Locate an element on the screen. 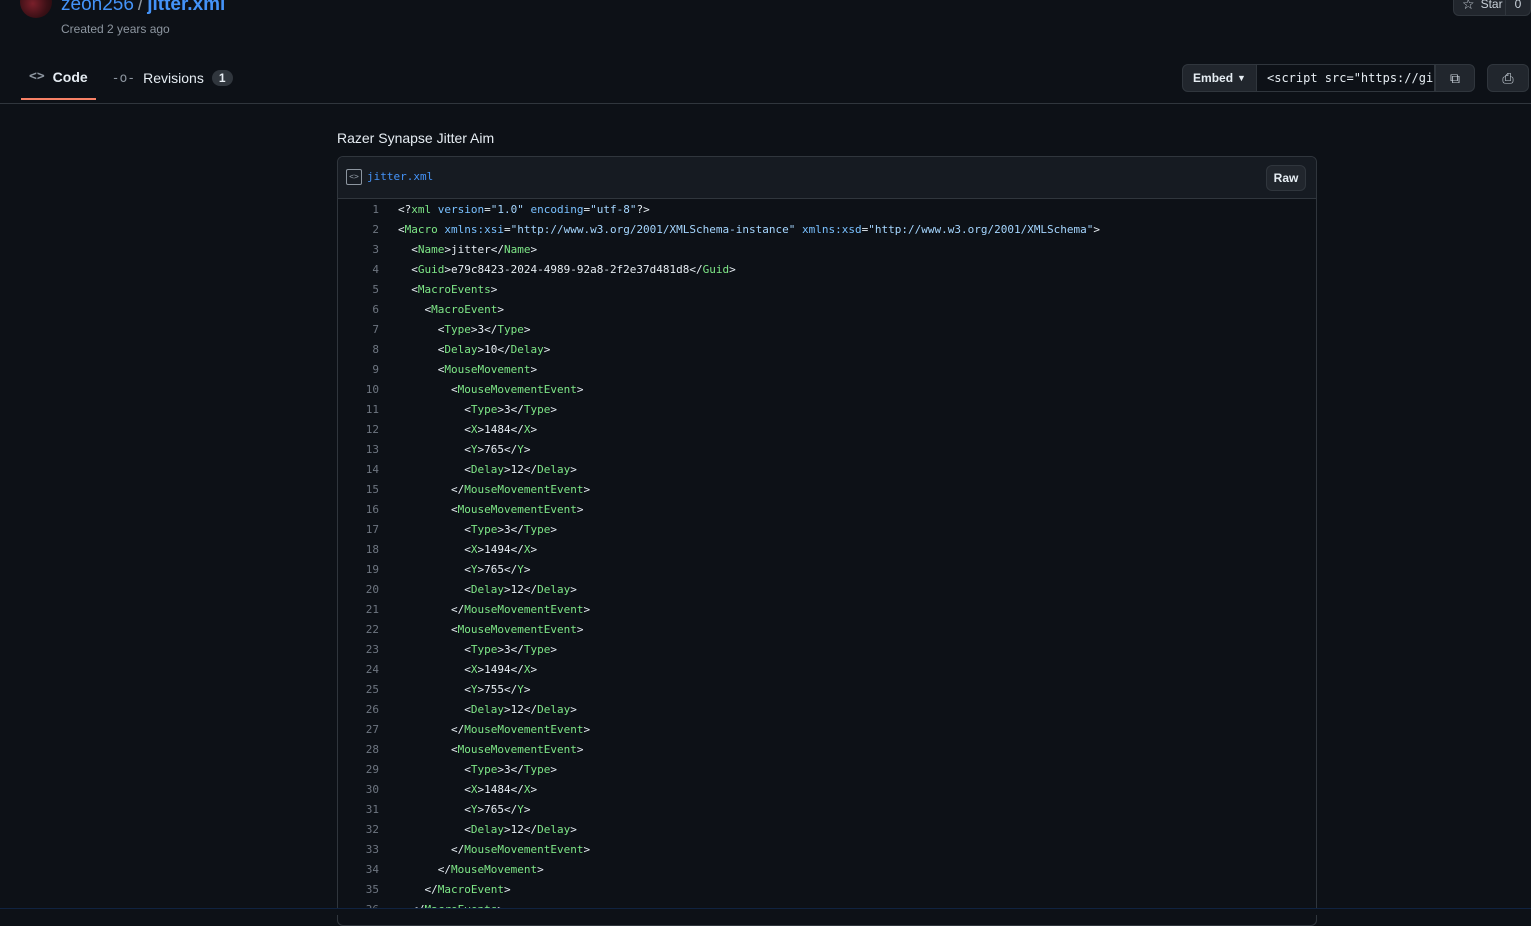  line-number: 28 is located at coordinates (368, 750).